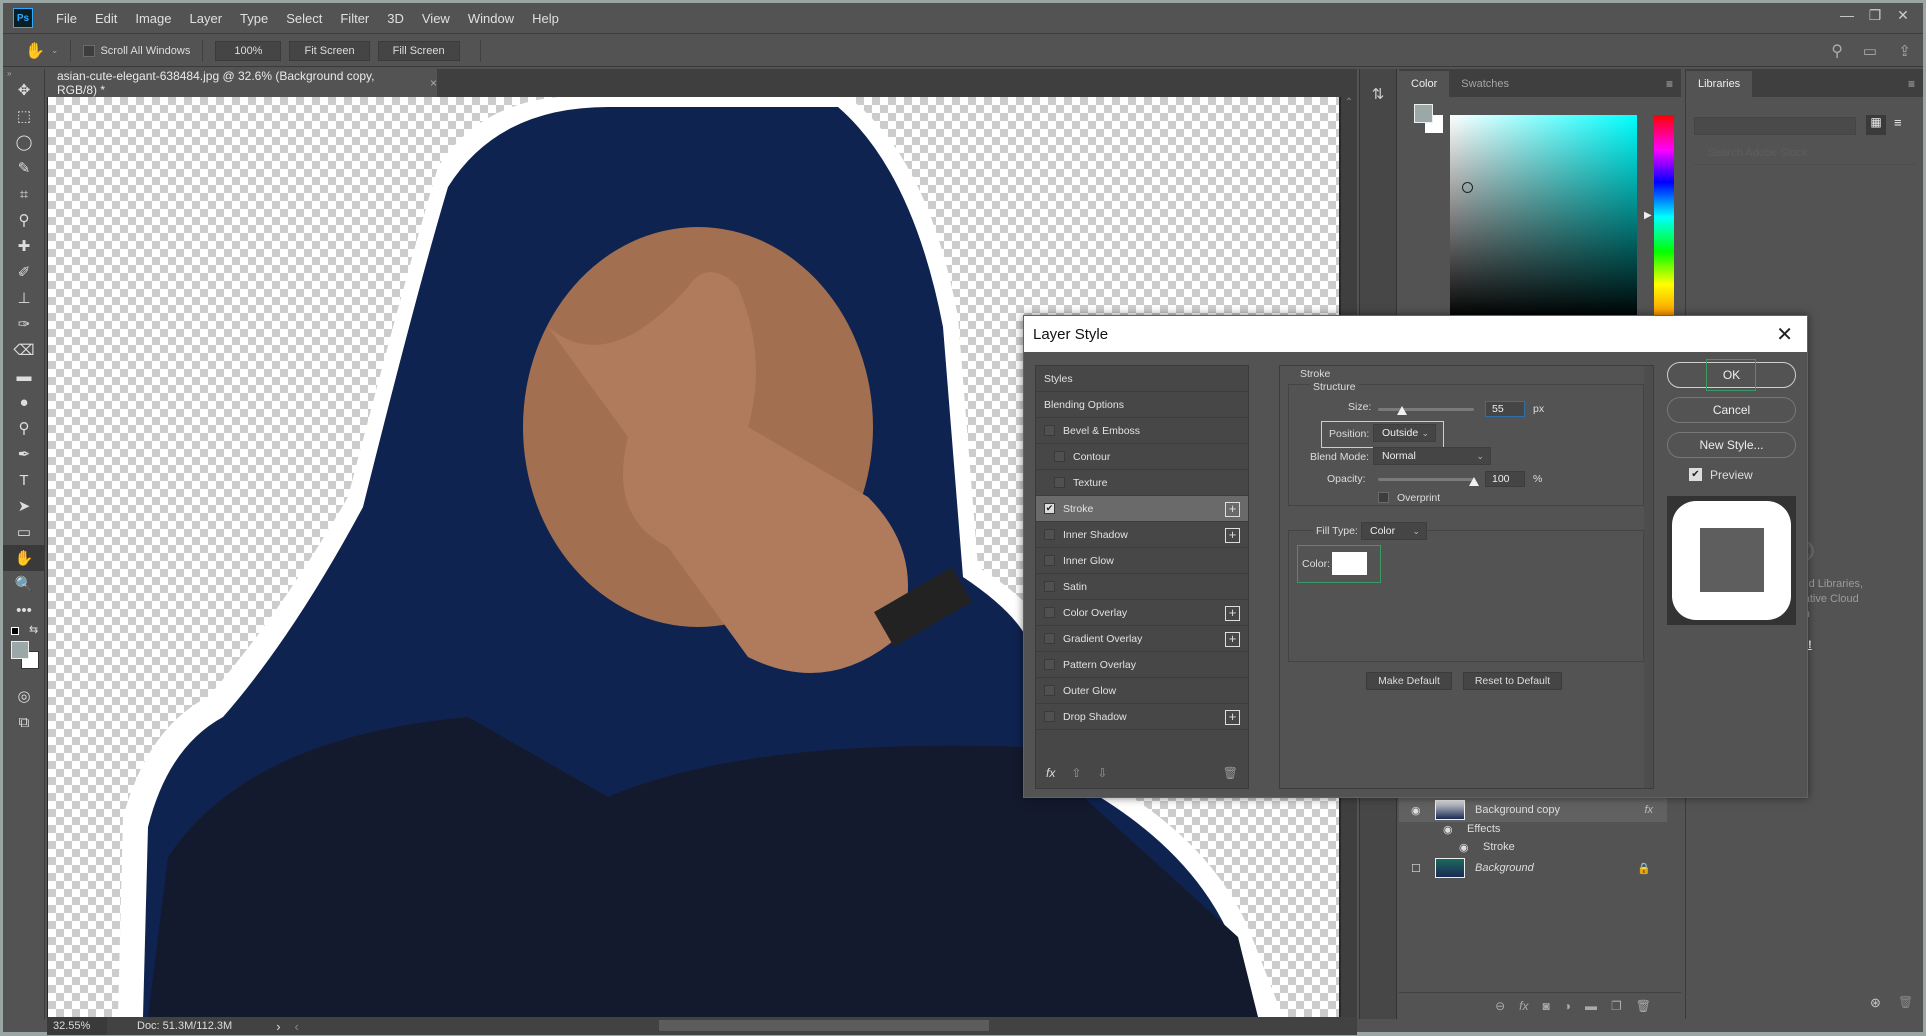 The height and width of the screenshot is (1036, 1926). Describe the element at coordinates (1500, 1006) in the screenshot. I see `link-icon: ⊖` at that location.